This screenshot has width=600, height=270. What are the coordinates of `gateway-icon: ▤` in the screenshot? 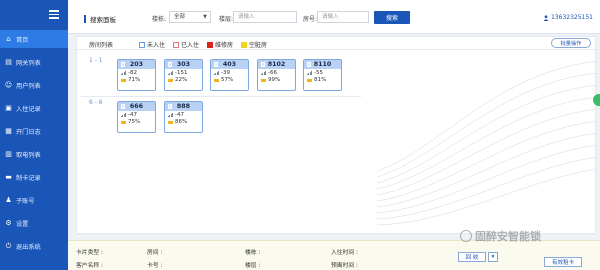 It's located at (8, 62).